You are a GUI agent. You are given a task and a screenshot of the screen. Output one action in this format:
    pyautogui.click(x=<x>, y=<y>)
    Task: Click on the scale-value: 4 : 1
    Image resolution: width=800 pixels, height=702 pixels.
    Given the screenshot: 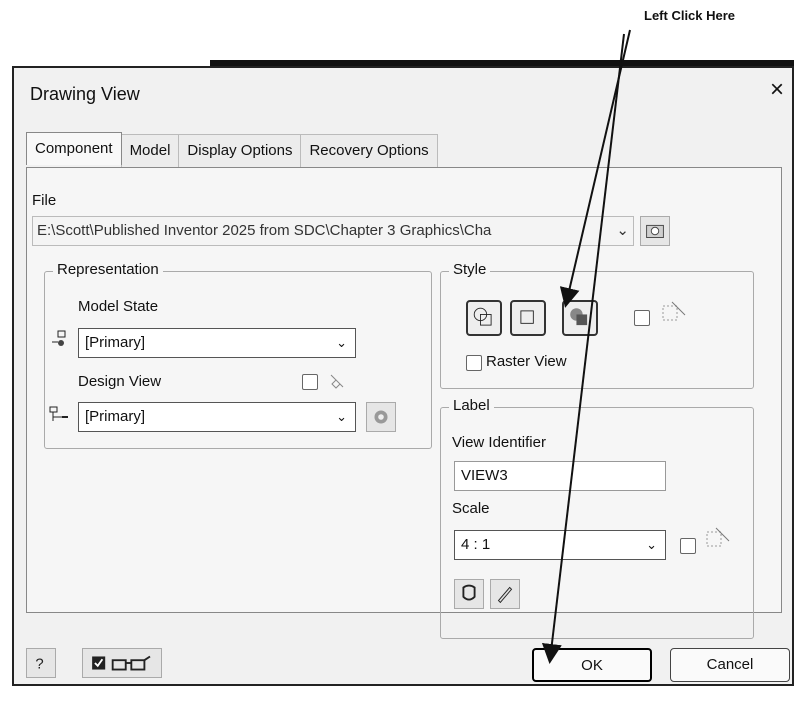 What is the action you would take?
    pyautogui.click(x=476, y=544)
    